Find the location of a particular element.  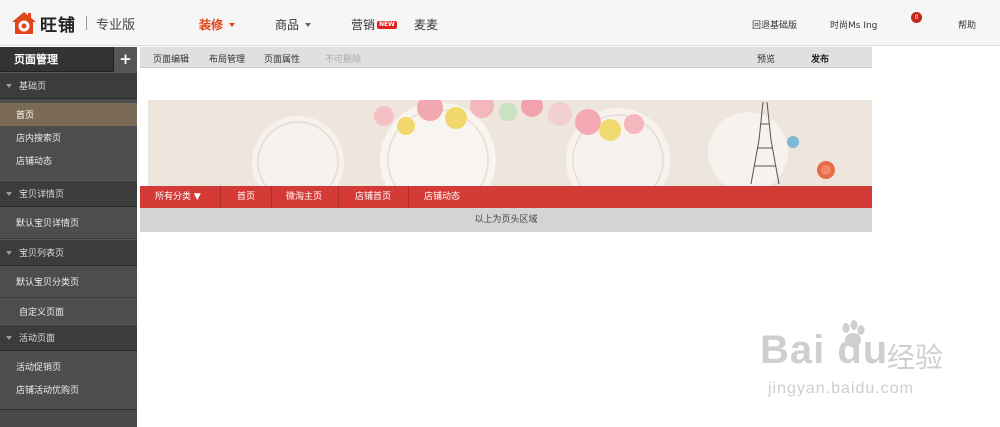

sidebar-item-label: 默认宝贝详情页 is located at coordinates (48, 224).